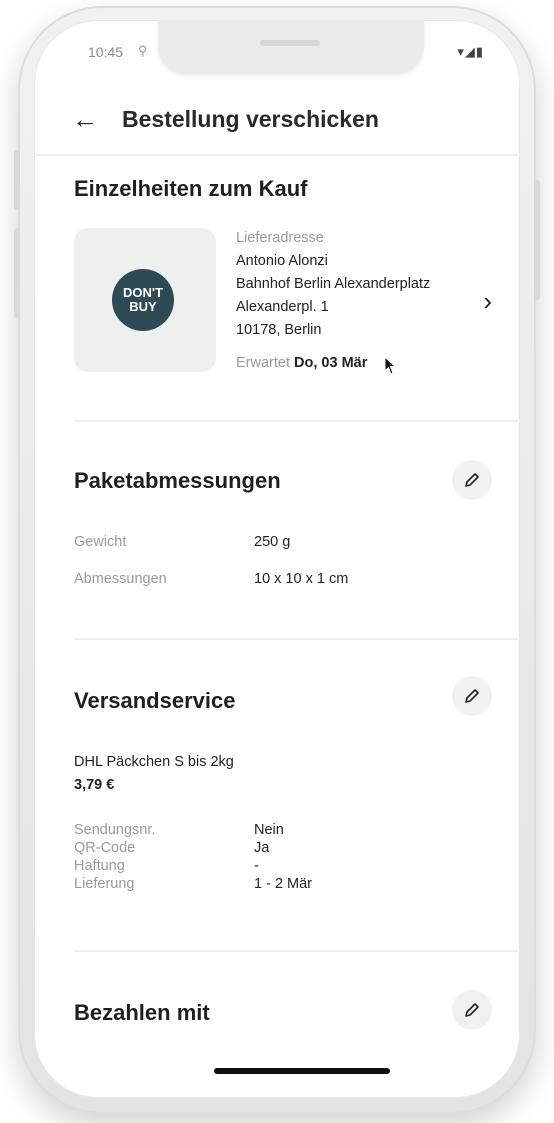  I want to click on weight-label: Gewicht, so click(100, 542).